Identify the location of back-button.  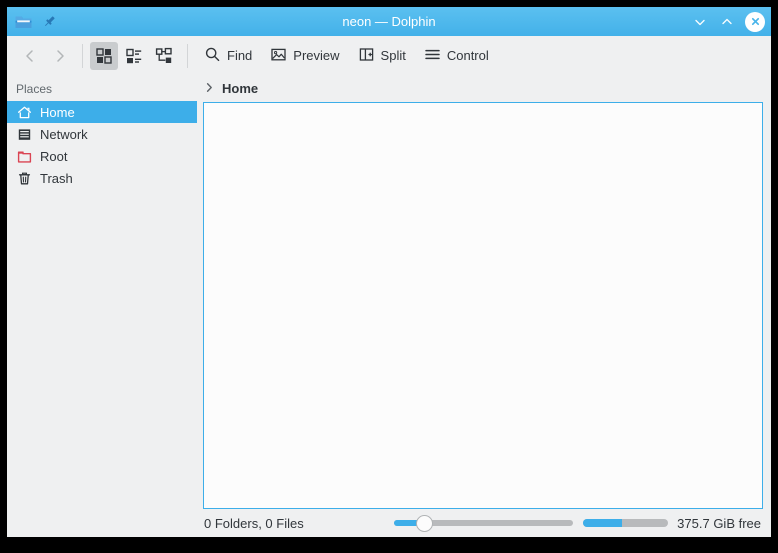
(30, 56).